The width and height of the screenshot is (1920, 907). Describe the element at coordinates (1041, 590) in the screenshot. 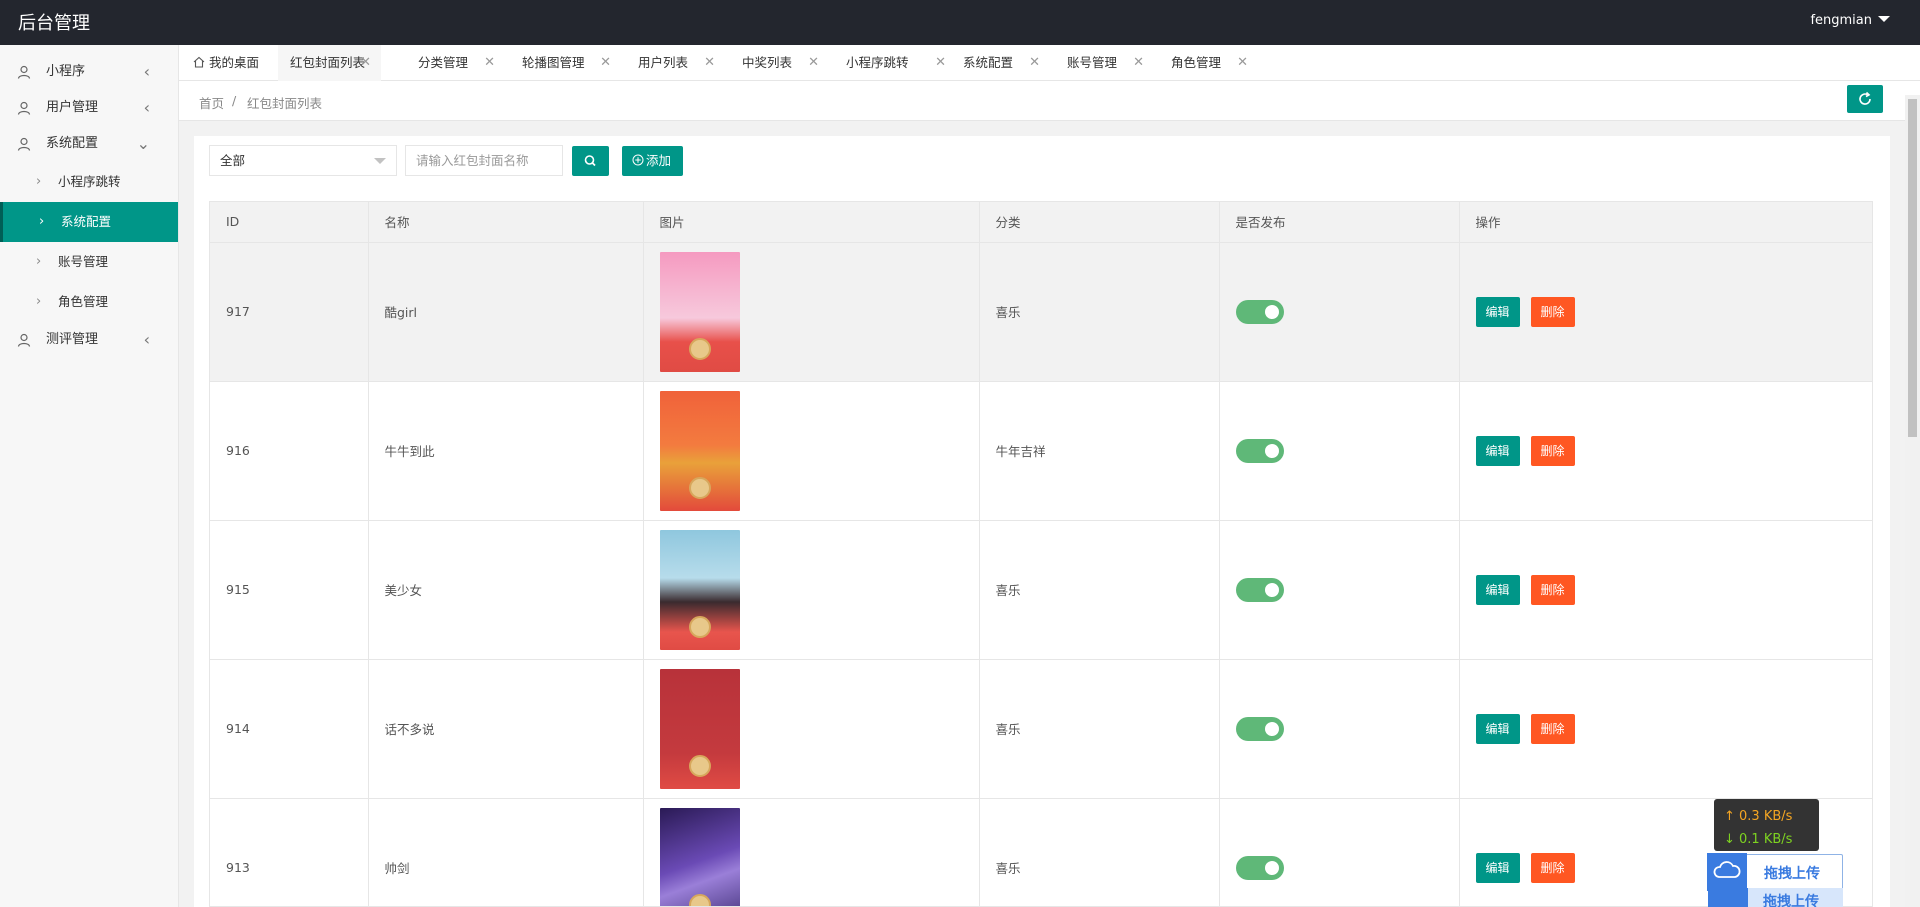

I see `table-row: 915 美少女 喜乐 编辑 删除` at that location.